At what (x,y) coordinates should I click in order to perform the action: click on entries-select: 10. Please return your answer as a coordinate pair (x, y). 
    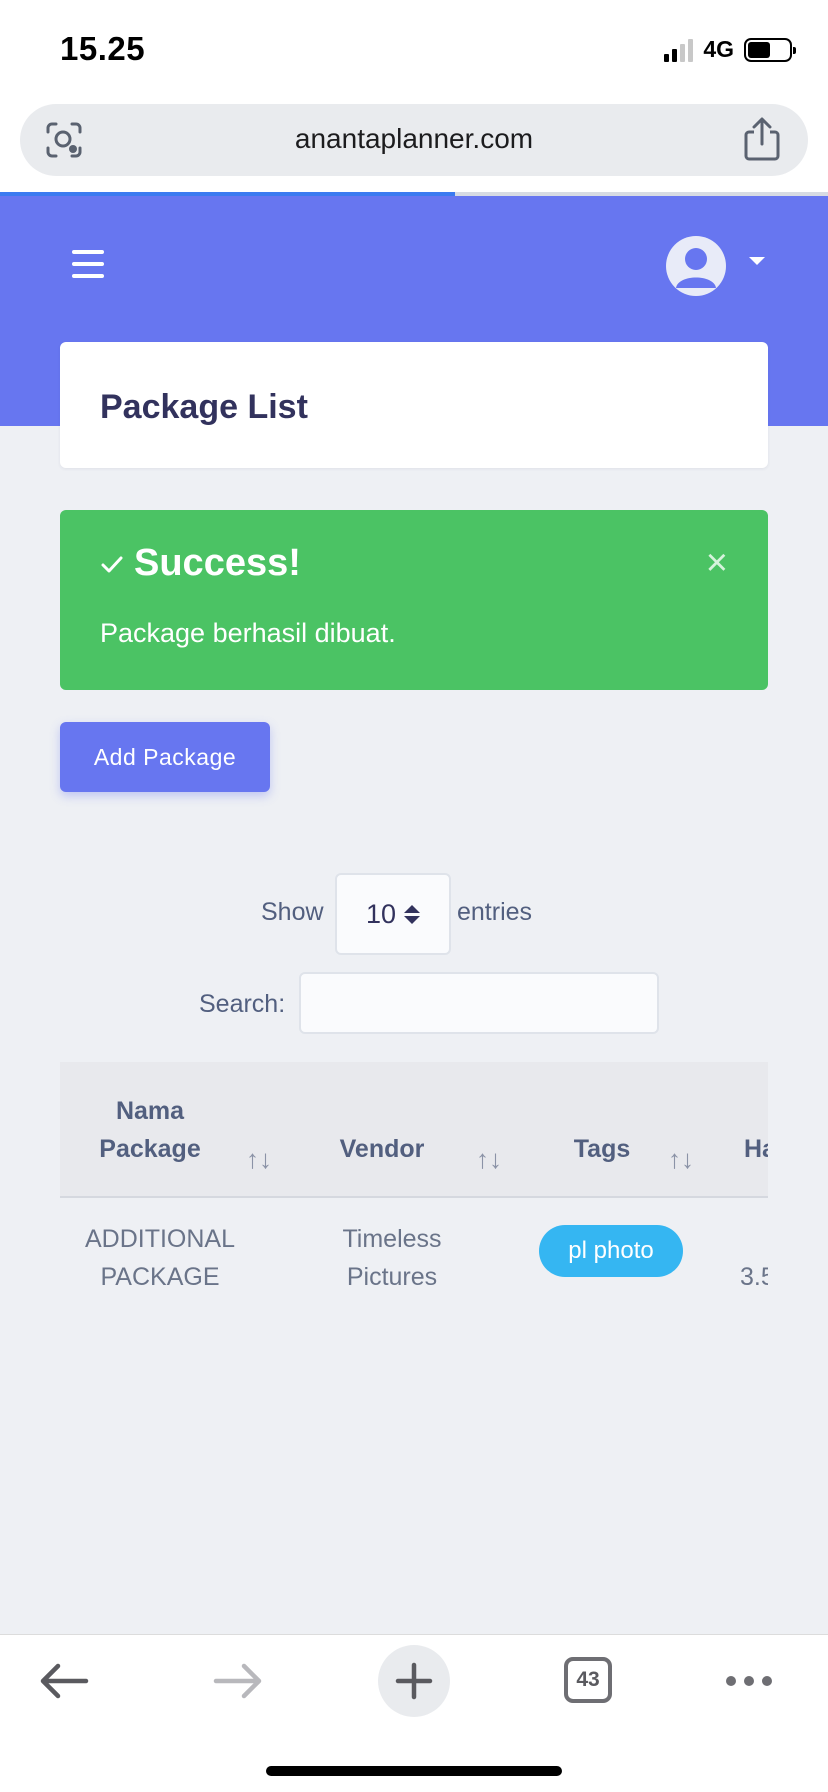
    Looking at the image, I should click on (393, 914).